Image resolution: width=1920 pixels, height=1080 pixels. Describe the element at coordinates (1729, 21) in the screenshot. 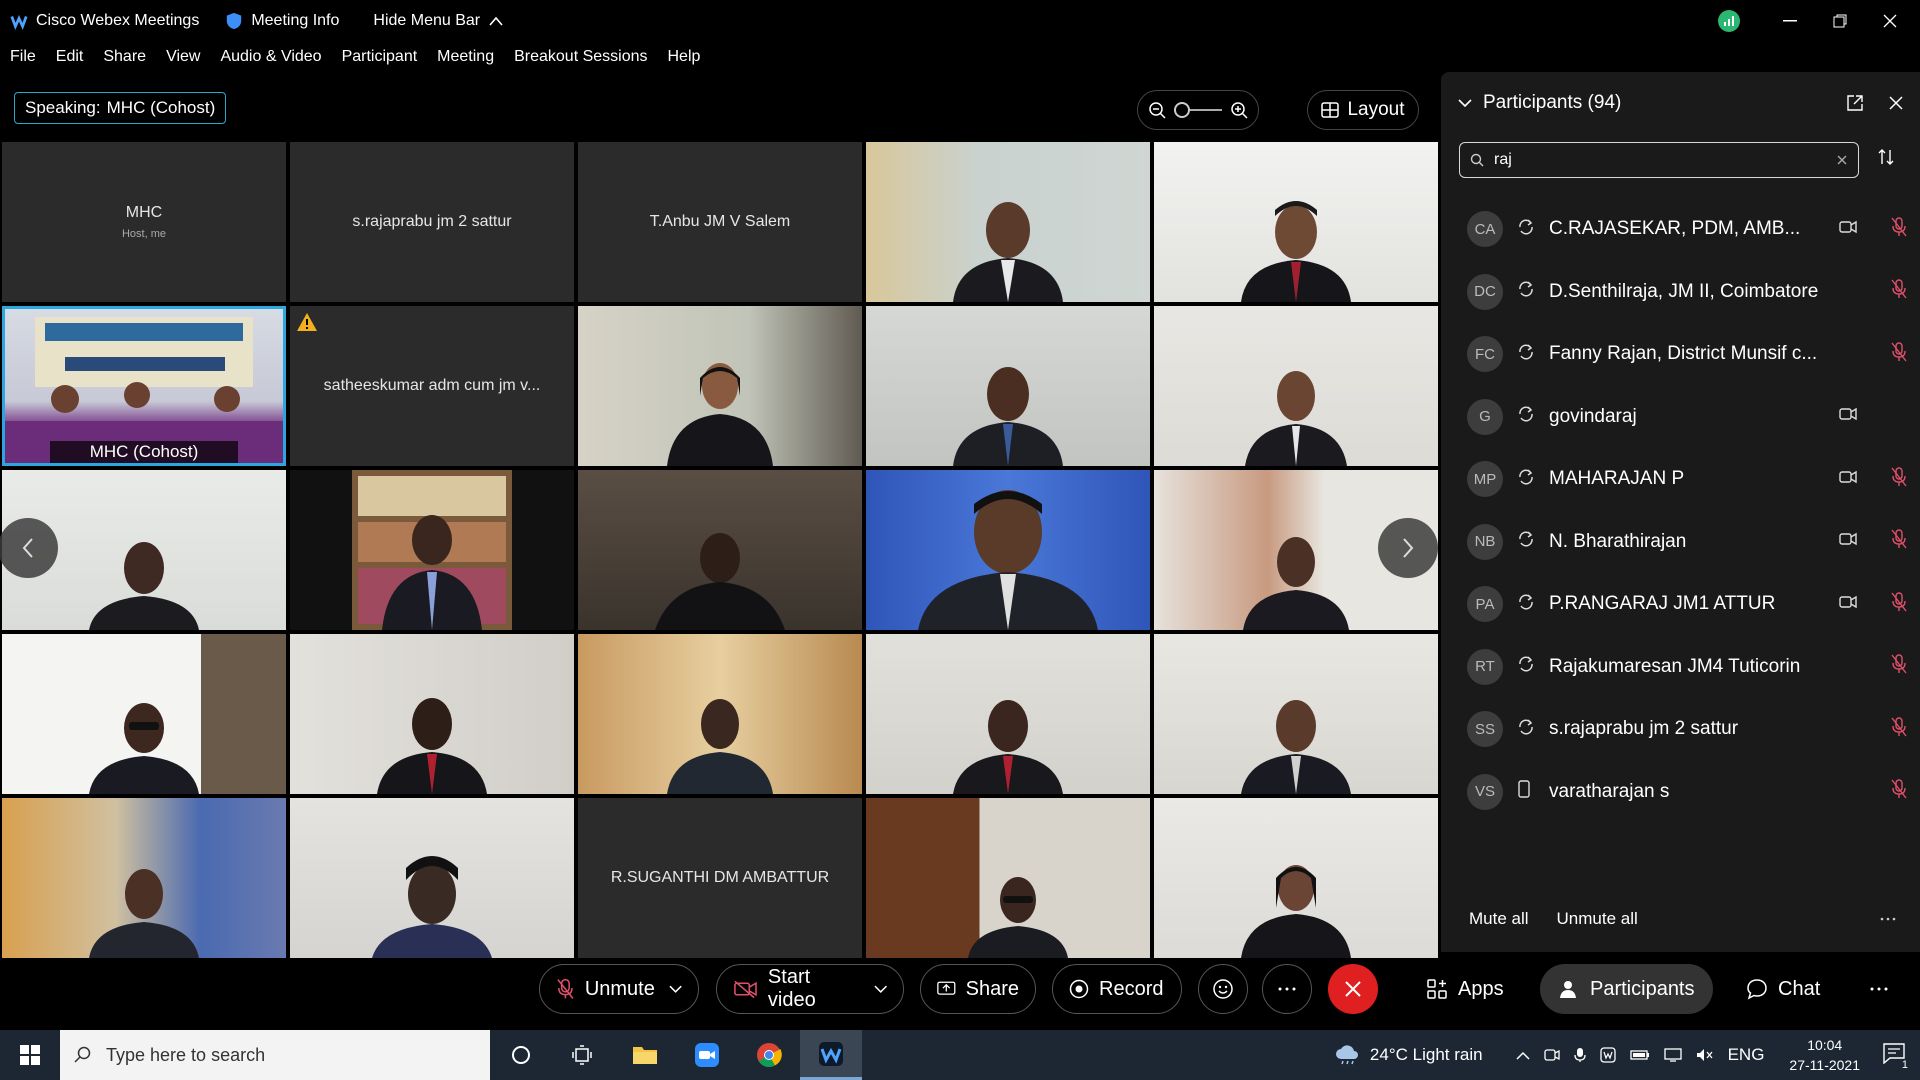

I see `connection-status-icon` at that location.